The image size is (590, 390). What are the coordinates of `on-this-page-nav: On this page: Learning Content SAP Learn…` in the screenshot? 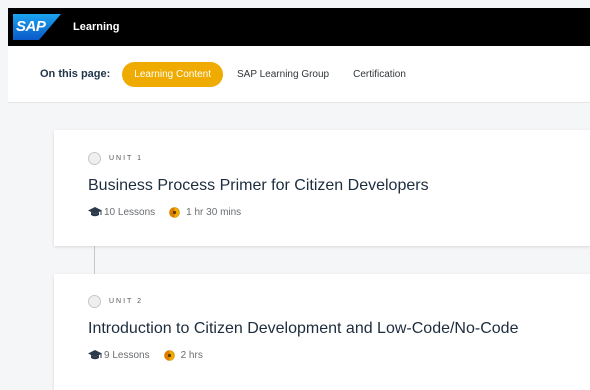 It's located at (299, 74).